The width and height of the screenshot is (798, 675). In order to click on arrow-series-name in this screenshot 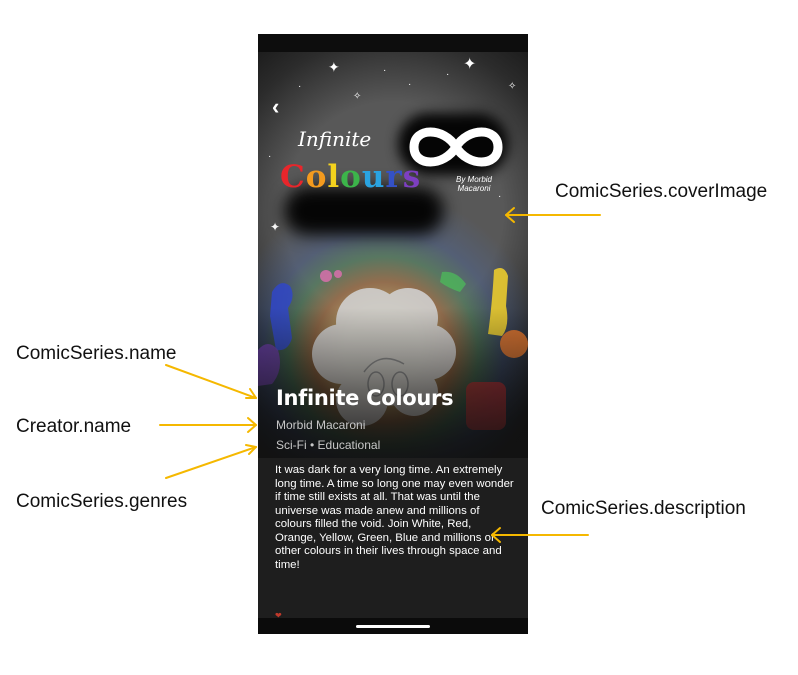, I will do `click(211, 381)`.